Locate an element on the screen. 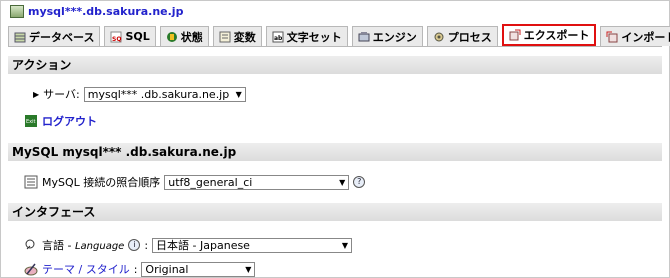 Image resolution: width=670 pixels, height=278 pixels. language-label-en: Language is located at coordinates (99, 246).